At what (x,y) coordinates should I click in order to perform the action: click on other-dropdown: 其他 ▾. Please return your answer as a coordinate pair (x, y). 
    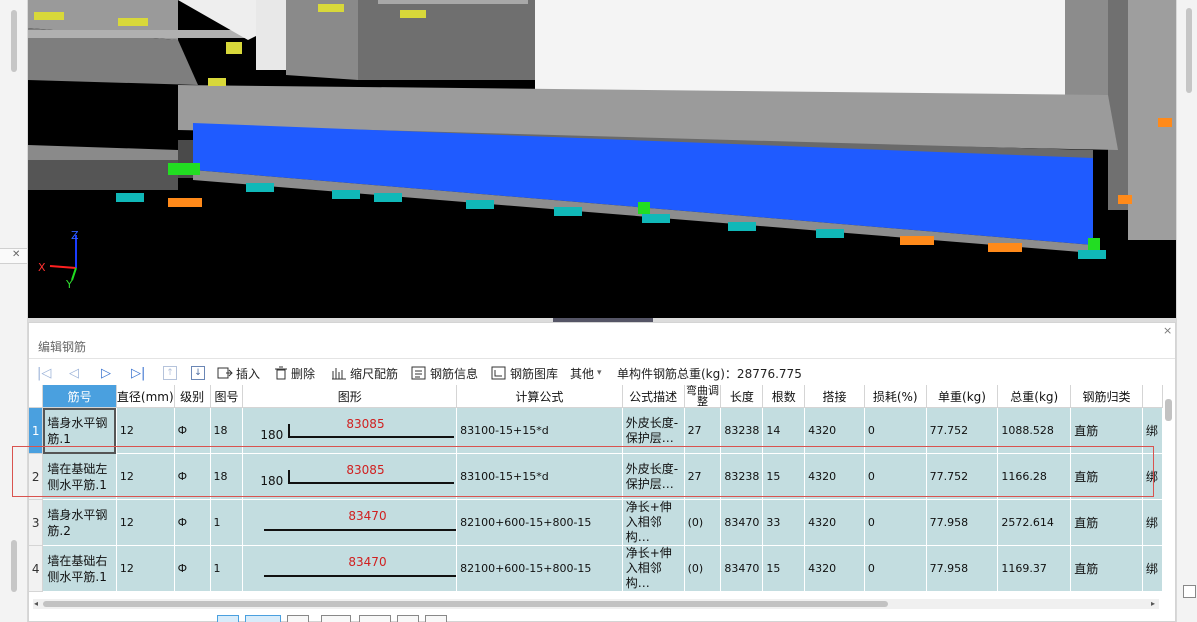
    Looking at the image, I should click on (586, 373).